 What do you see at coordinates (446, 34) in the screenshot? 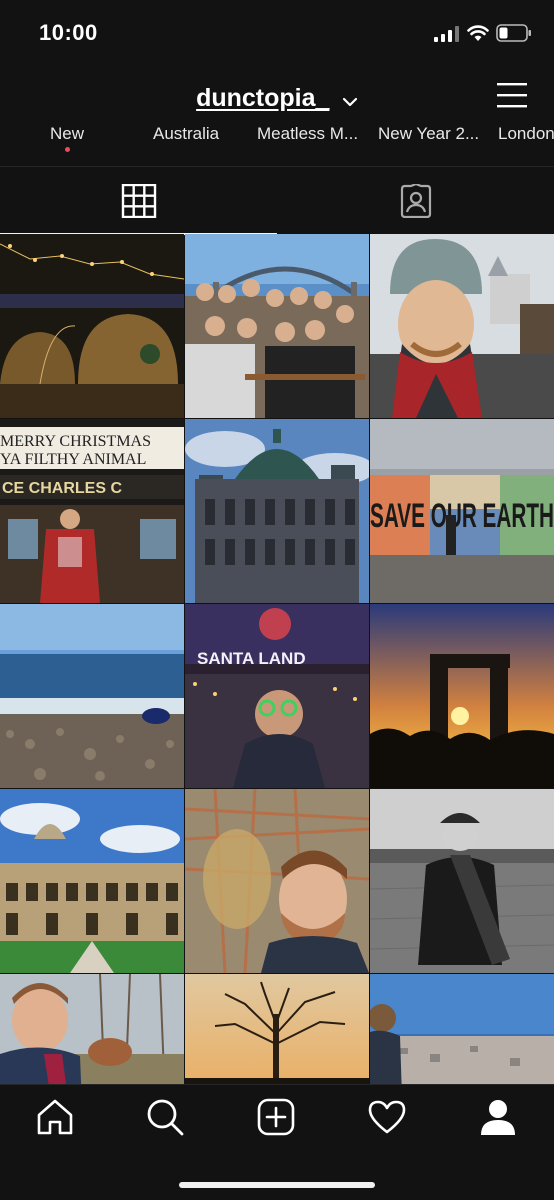
I see `cellular-signal-icon` at bounding box center [446, 34].